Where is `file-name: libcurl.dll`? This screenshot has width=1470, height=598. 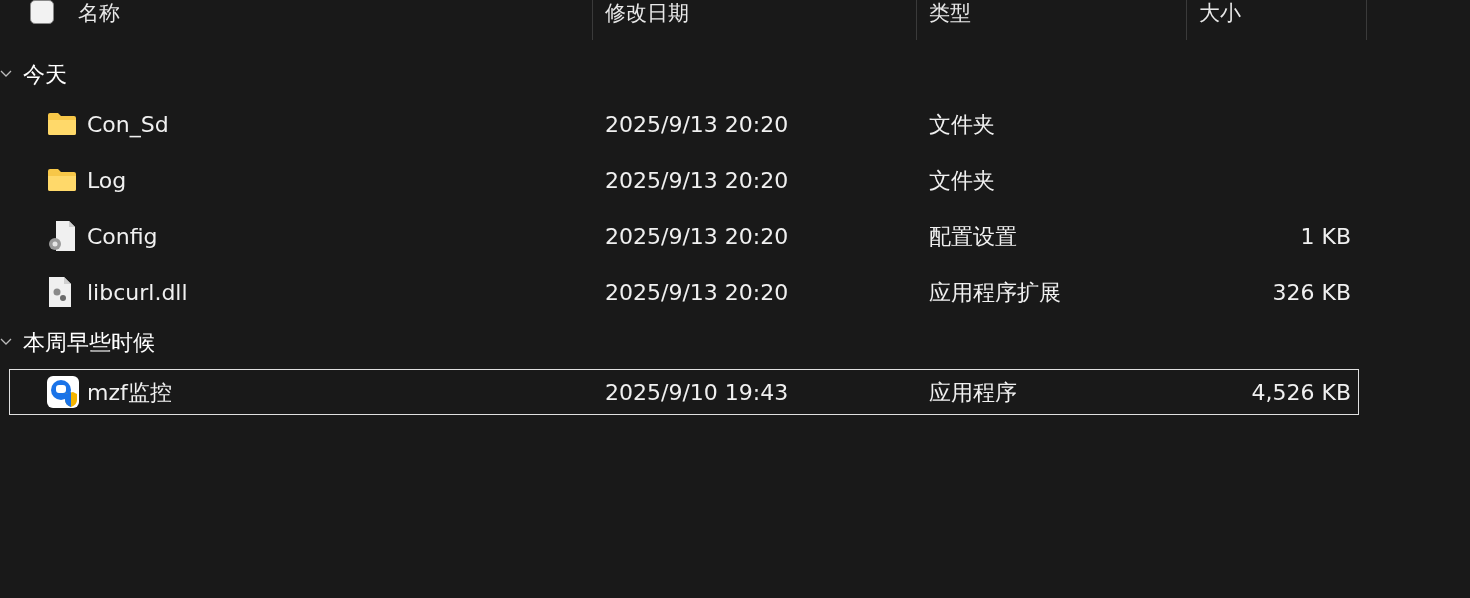
file-name: libcurl.dll is located at coordinates (138, 292).